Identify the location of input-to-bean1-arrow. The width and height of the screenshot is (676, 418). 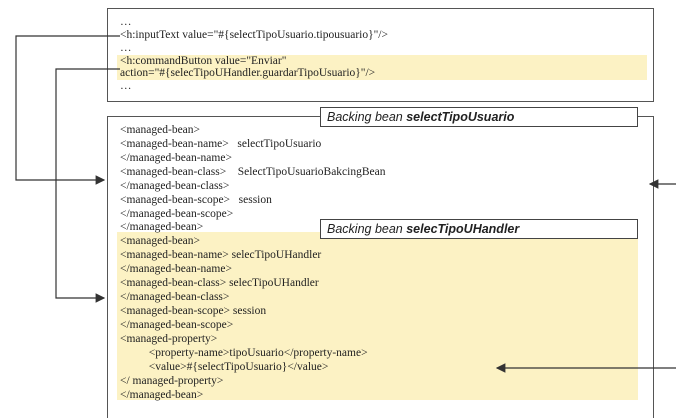
(67, 110).